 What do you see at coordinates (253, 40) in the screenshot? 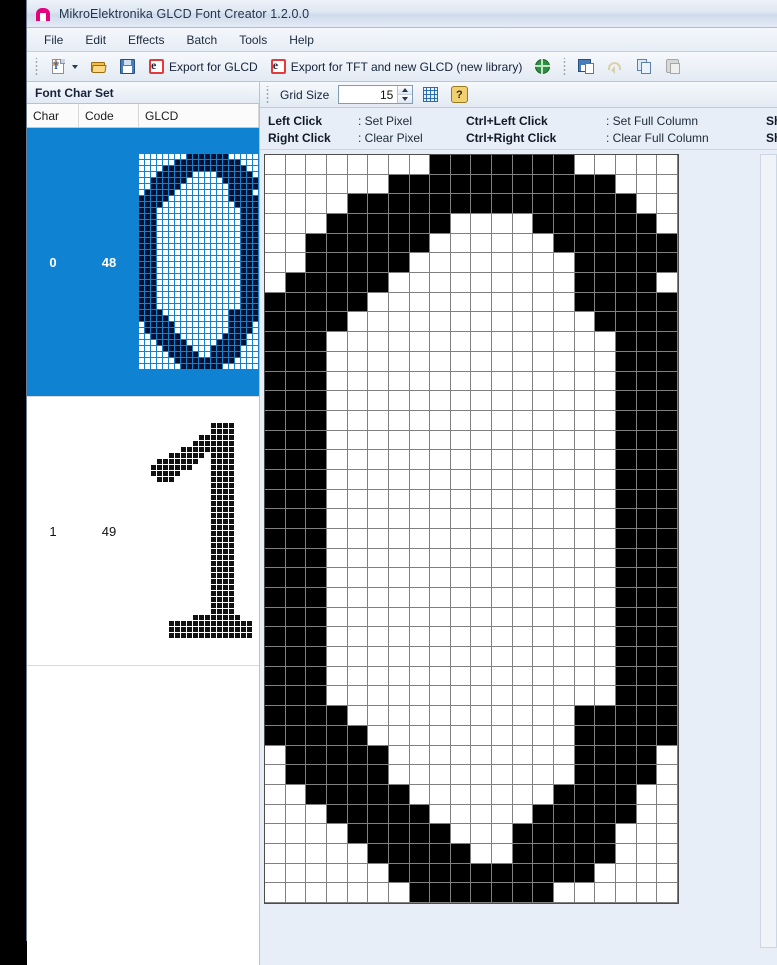
I see `menu-item-tools: Tools` at bounding box center [253, 40].